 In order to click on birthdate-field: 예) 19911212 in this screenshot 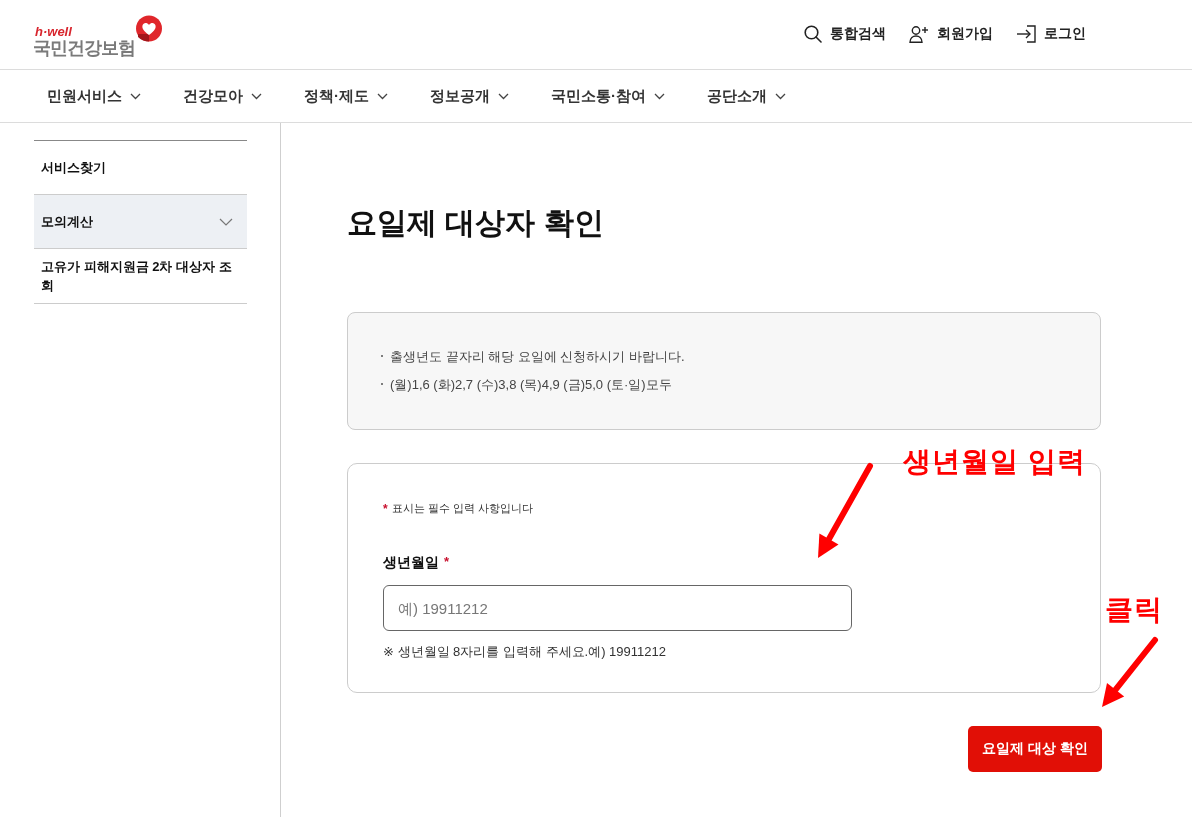, I will do `click(617, 608)`.